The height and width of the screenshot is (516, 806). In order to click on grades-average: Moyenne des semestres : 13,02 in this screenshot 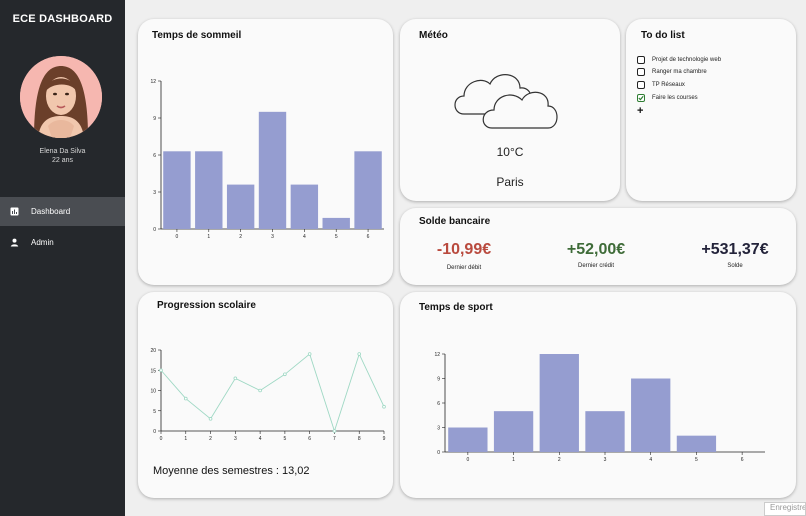, I will do `click(231, 471)`.